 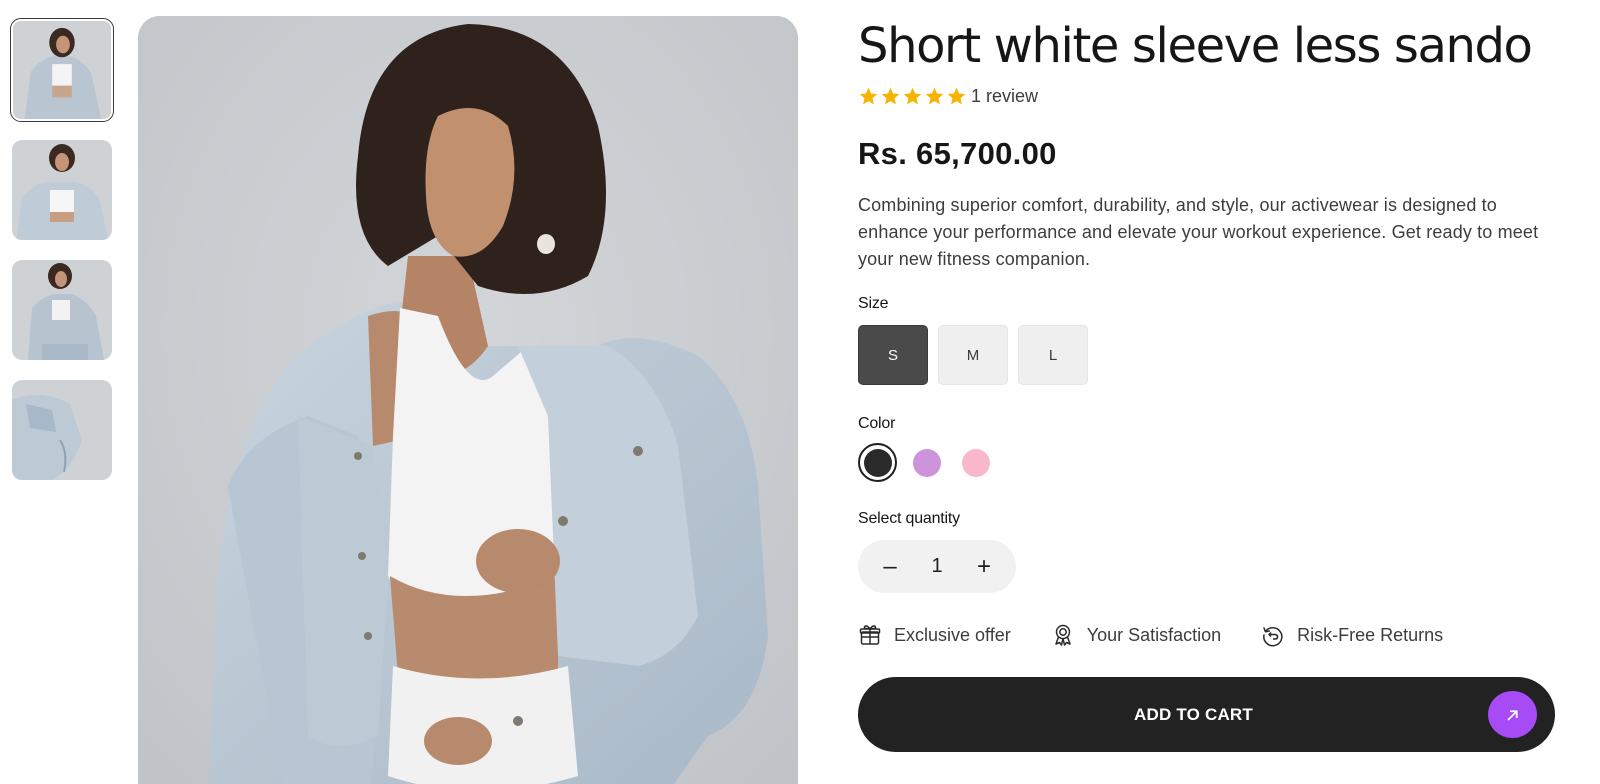 I want to click on perk-returns: Risk-Free Returns, so click(x=1352, y=635).